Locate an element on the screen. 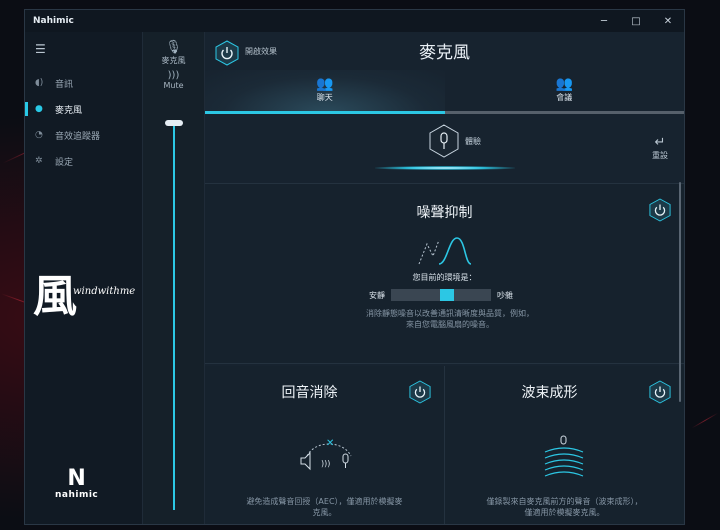 Image resolution: width=720 pixels, height=530 pixels. device-column: 🎙 麥克風 ))) Mute is located at coordinates (174, 278).